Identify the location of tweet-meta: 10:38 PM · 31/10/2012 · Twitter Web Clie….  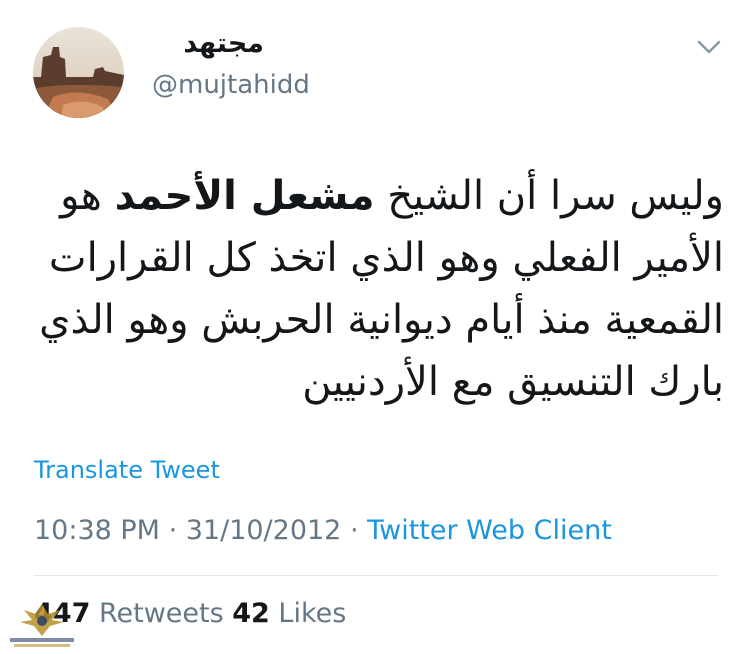
(323, 530).